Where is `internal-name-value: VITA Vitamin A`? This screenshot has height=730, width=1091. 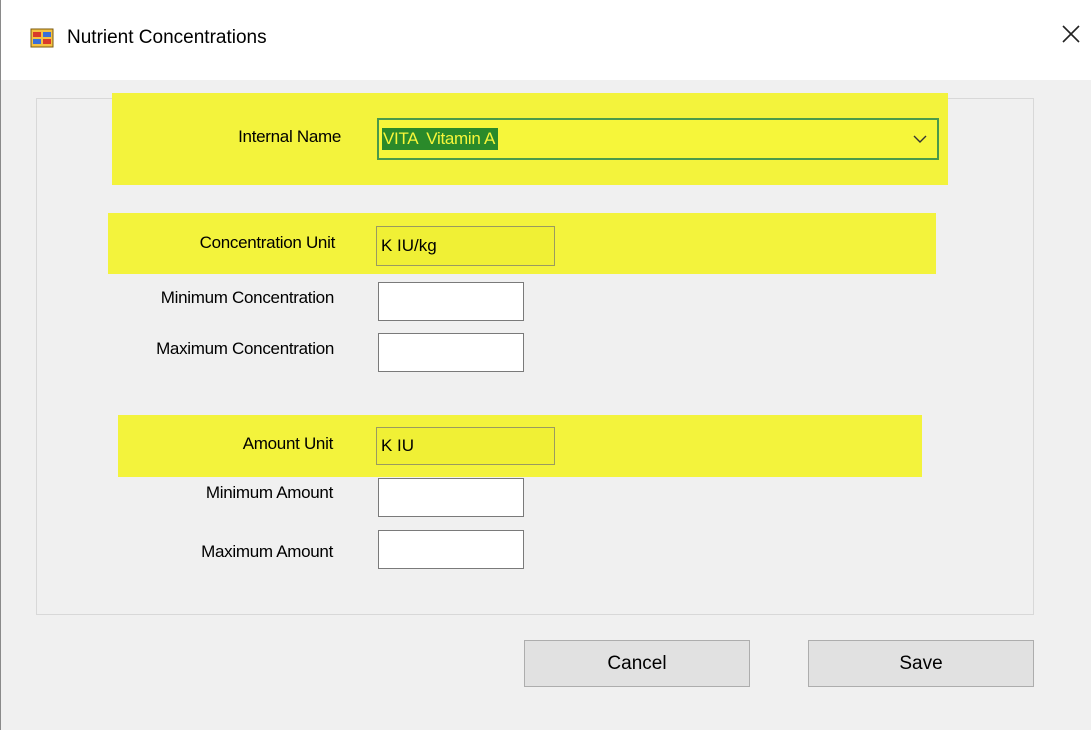
internal-name-value: VITA Vitamin A is located at coordinates (440, 139).